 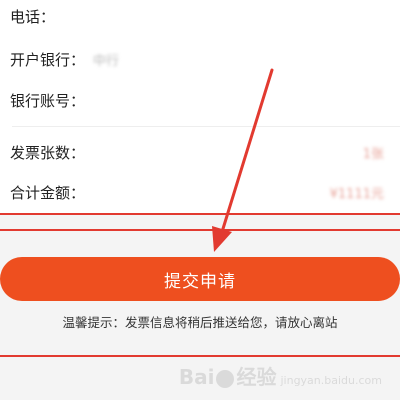 What do you see at coordinates (106, 61) in the screenshot?
I see `bank-value: 中行` at bounding box center [106, 61].